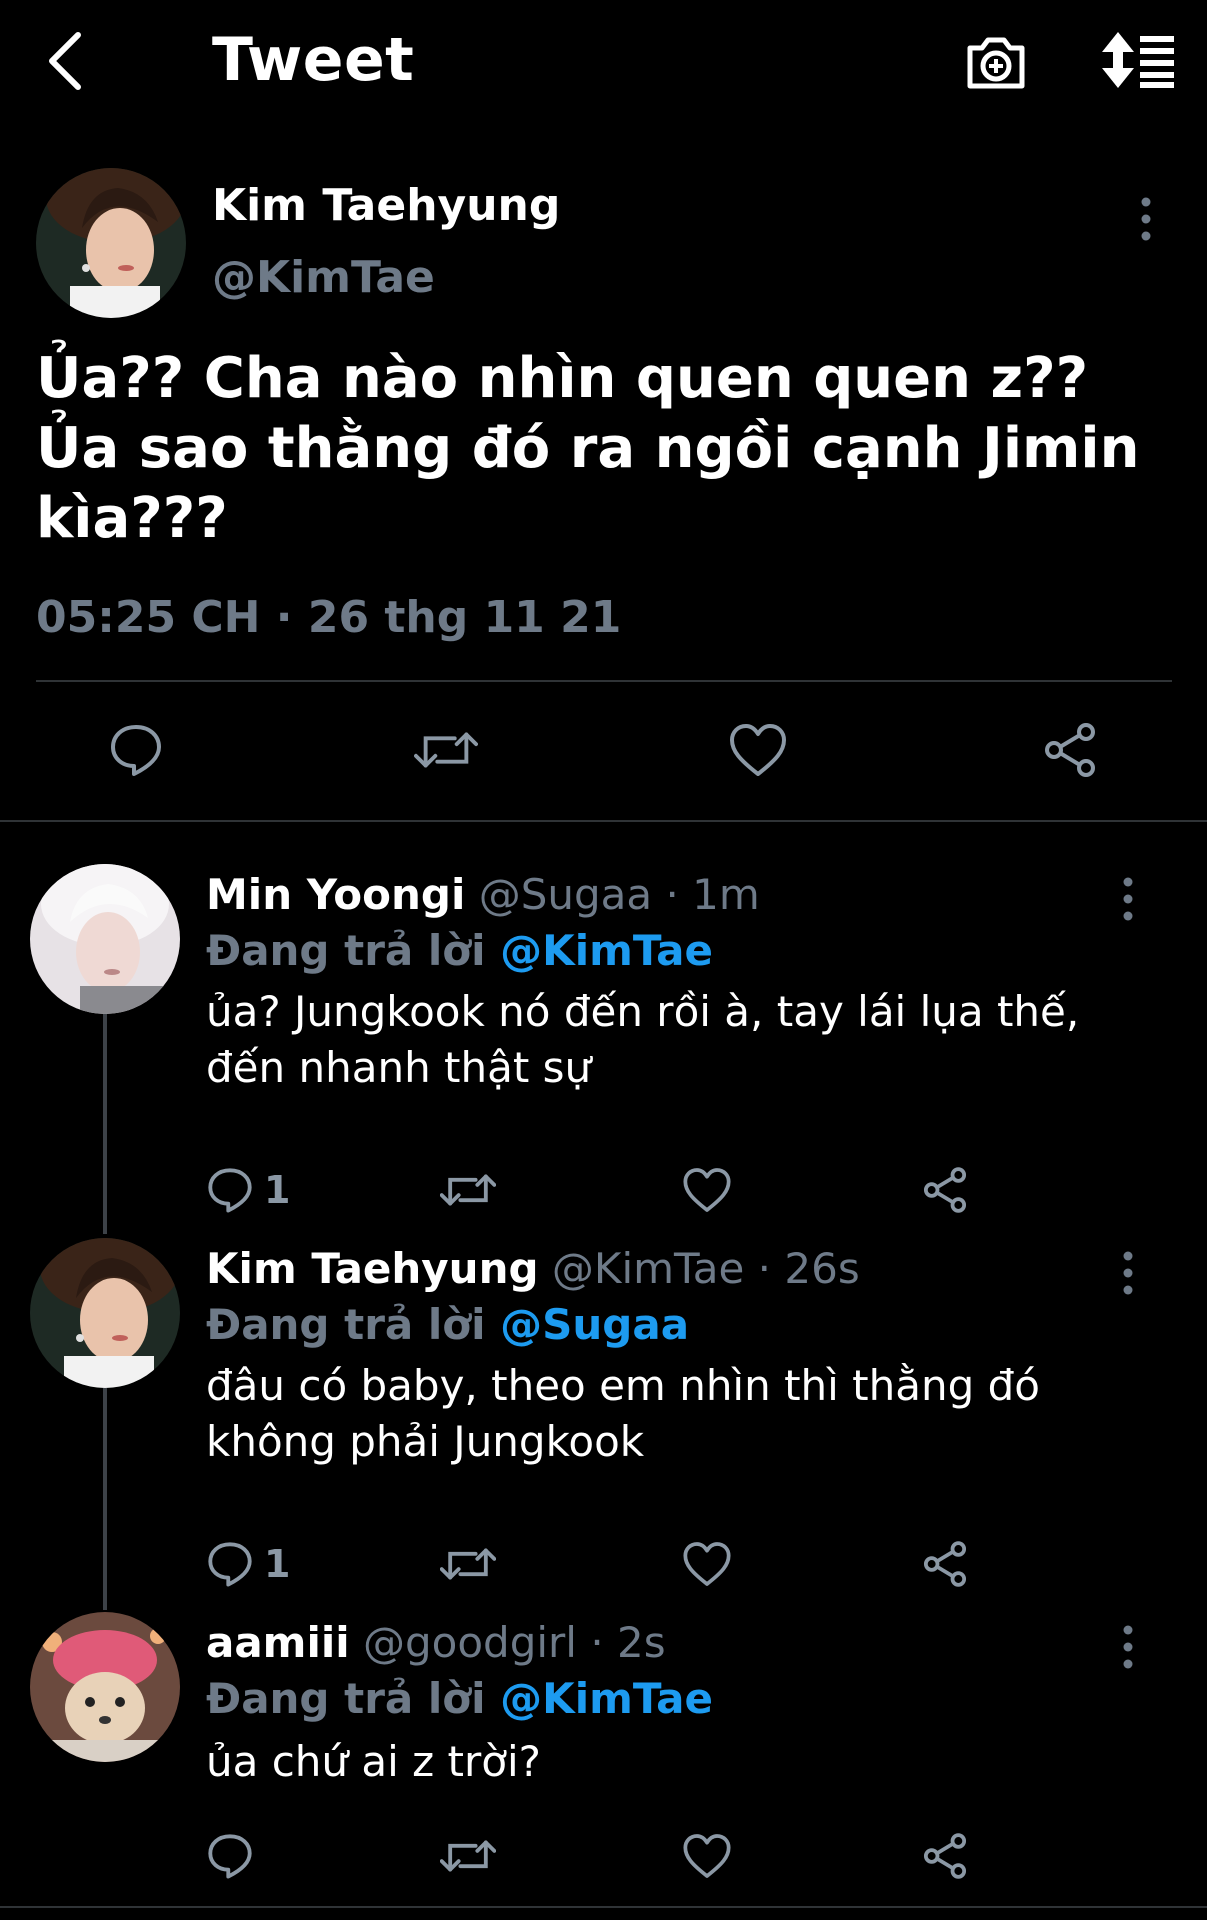 Image resolution: width=1207 pixels, height=1920 pixels. I want to click on reply-time: · 26s, so click(808, 1268).